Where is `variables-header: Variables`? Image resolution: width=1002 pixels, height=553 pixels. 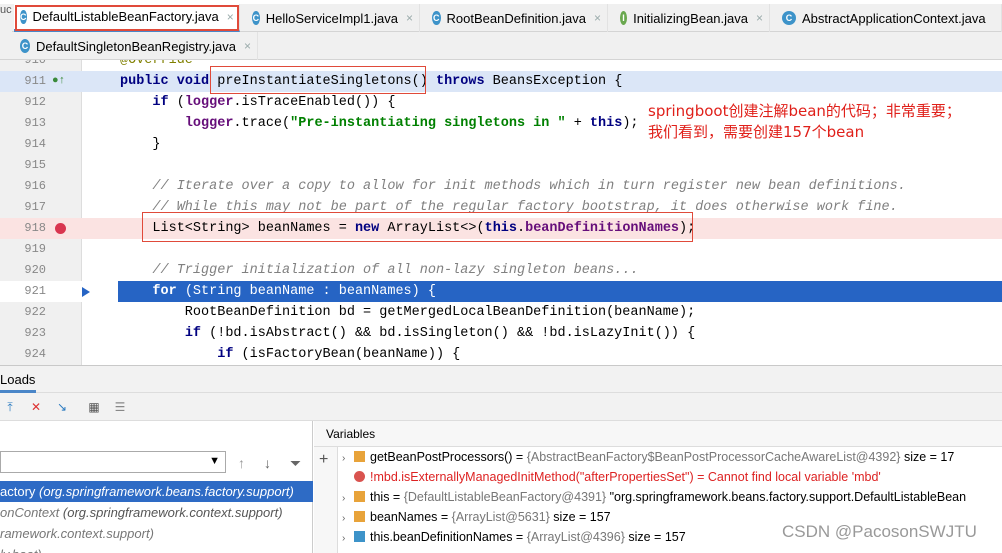 variables-header: Variables is located at coordinates (658, 434).